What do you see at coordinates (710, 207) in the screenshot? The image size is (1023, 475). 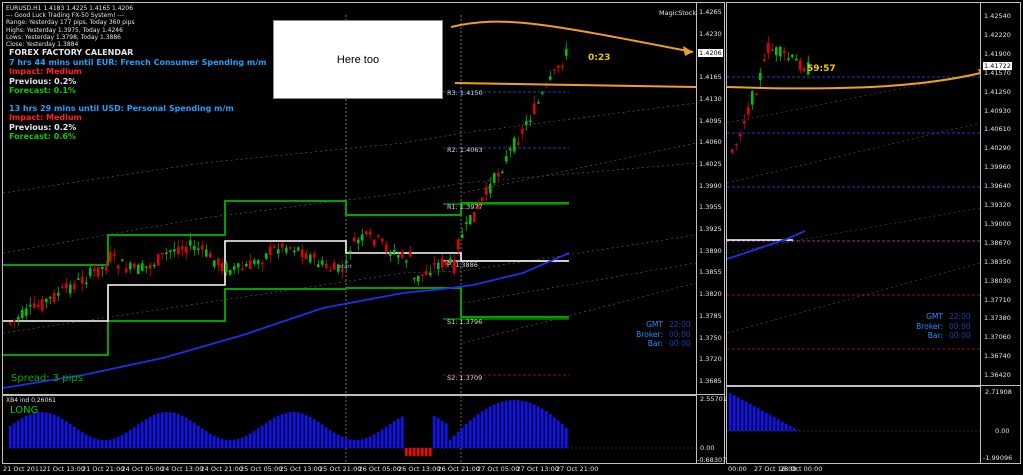 I see `left-price-tick: 1.3955` at bounding box center [710, 207].